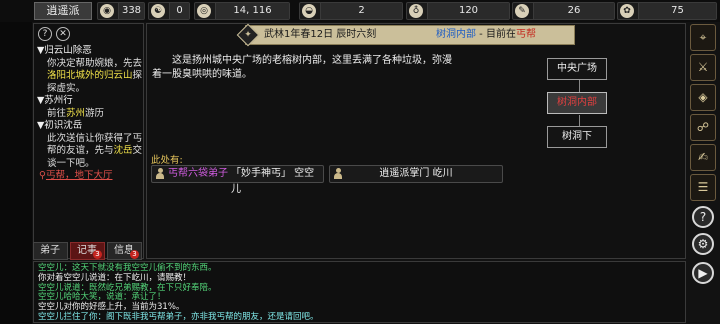 The height and width of the screenshot is (324, 720). Describe the element at coordinates (42, 175) in the screenshot. I see `location-pin-icon: ⚲` at that location.